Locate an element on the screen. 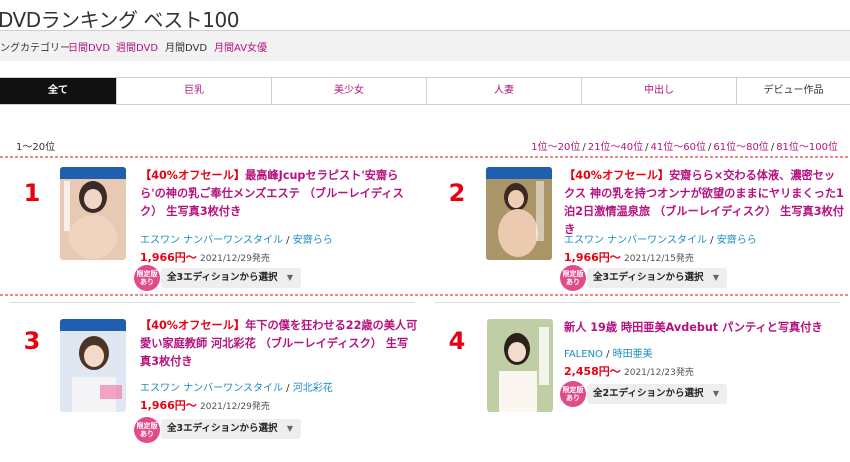 The width and height of the screenshot is (850, 462). tab-all: 全て is located at coordinates (58, 91).